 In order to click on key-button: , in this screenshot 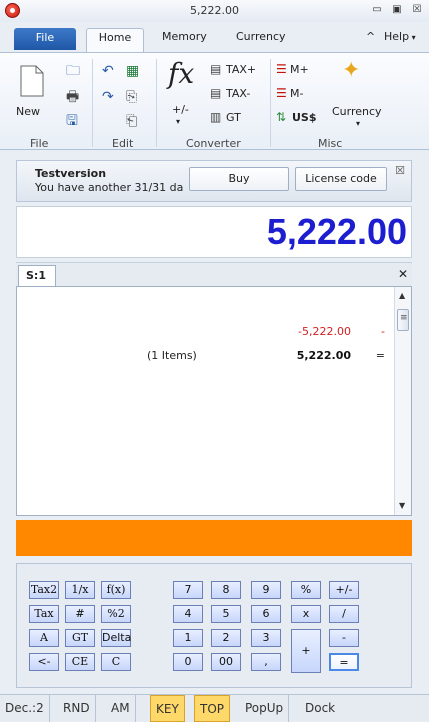, I will do `click(266, 662)`.